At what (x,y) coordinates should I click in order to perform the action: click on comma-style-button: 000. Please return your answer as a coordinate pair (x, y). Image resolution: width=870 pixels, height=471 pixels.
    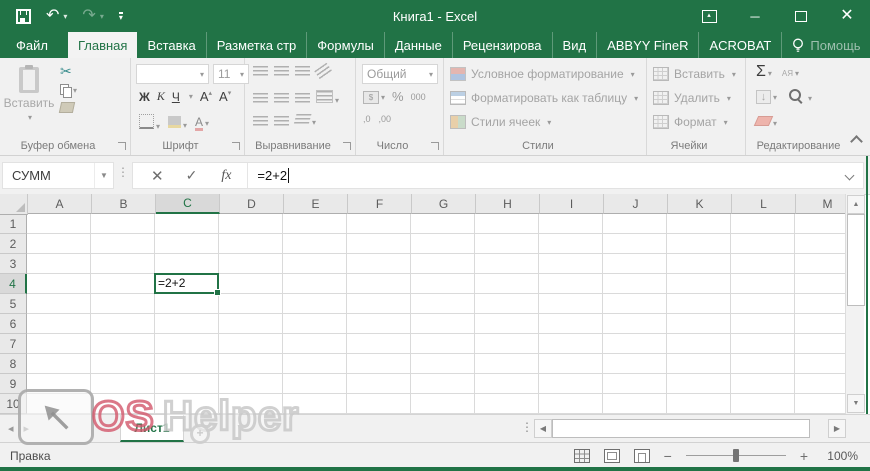
    Looking at the image, I should click on (418, 97).